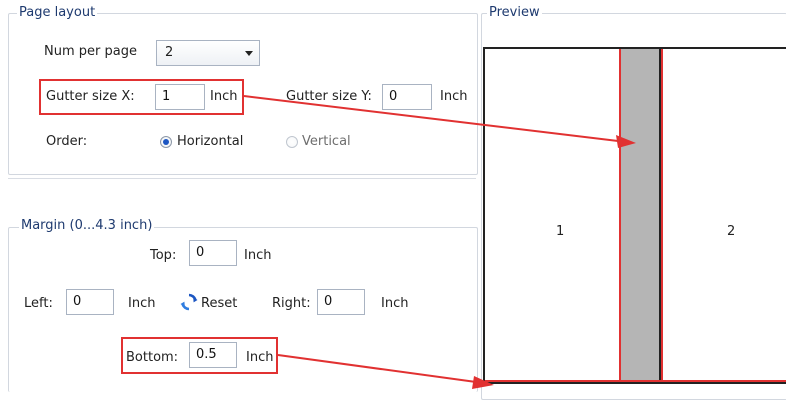 Image resolution: width=786 pixels, height=400 pixels. What do you see at coordinates (291, 303) in the screenshot?
I see `margin-right-label: Right:` at bounding box center [291, 303].